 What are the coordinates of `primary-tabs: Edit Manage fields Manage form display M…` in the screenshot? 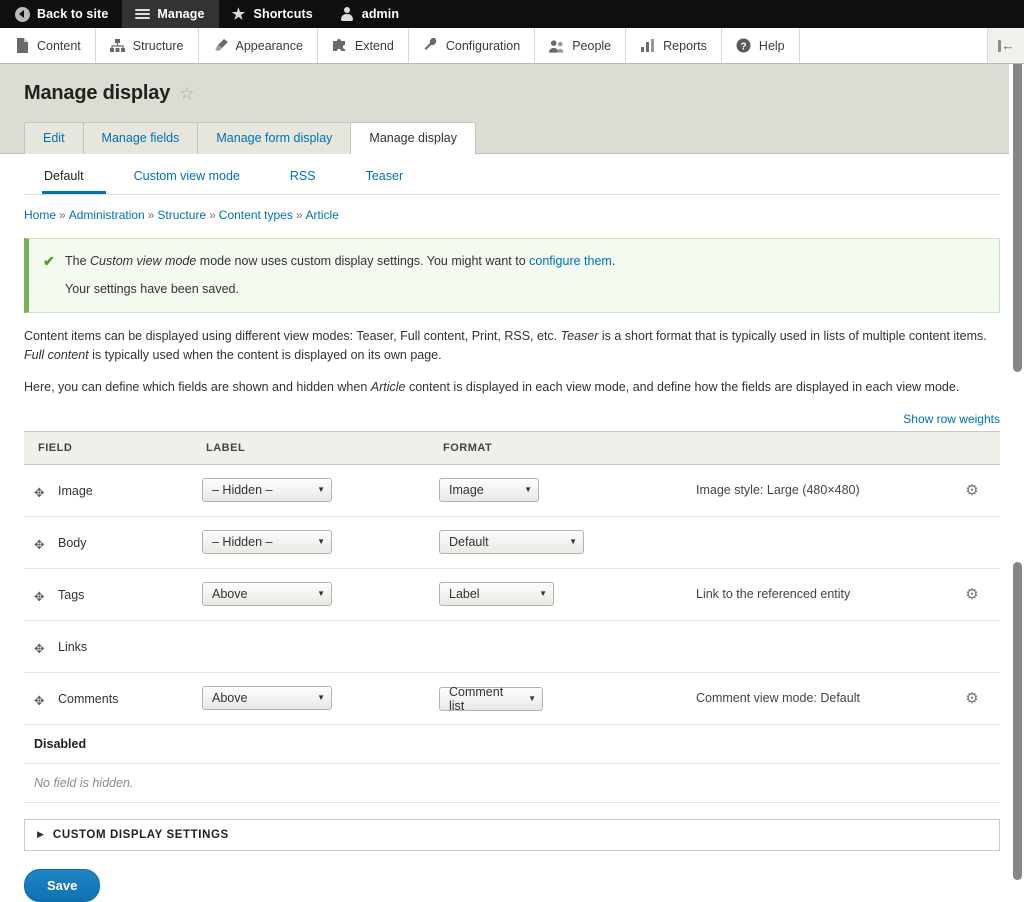 It's located at (512, 138).